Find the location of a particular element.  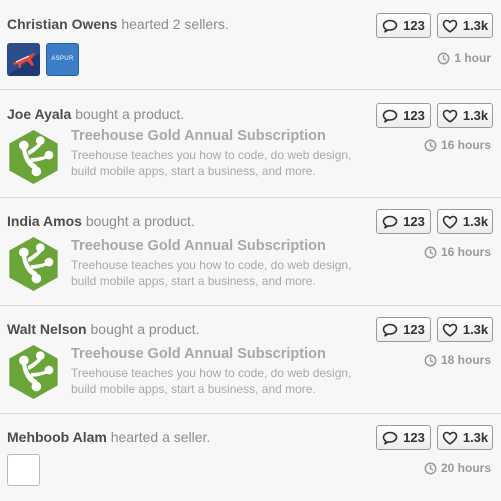

timestamp: 1 hour is located at coordinates (464, 58).